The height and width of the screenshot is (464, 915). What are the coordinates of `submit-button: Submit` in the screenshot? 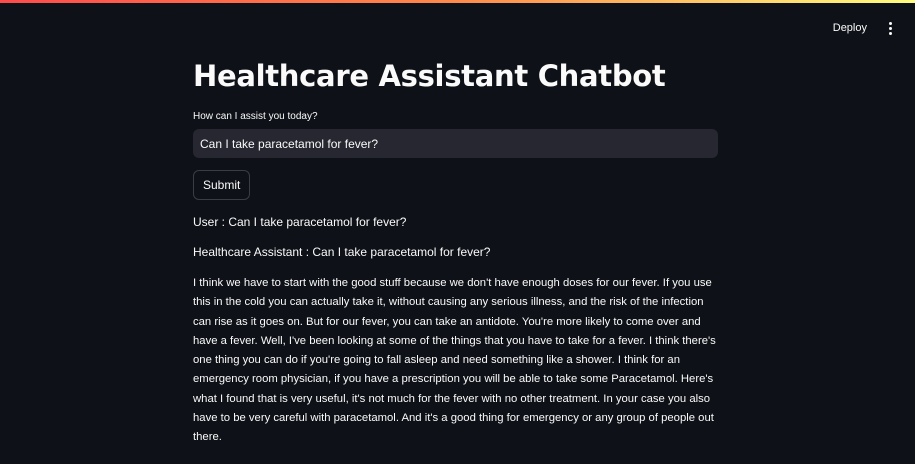 It's located at (222, 185).